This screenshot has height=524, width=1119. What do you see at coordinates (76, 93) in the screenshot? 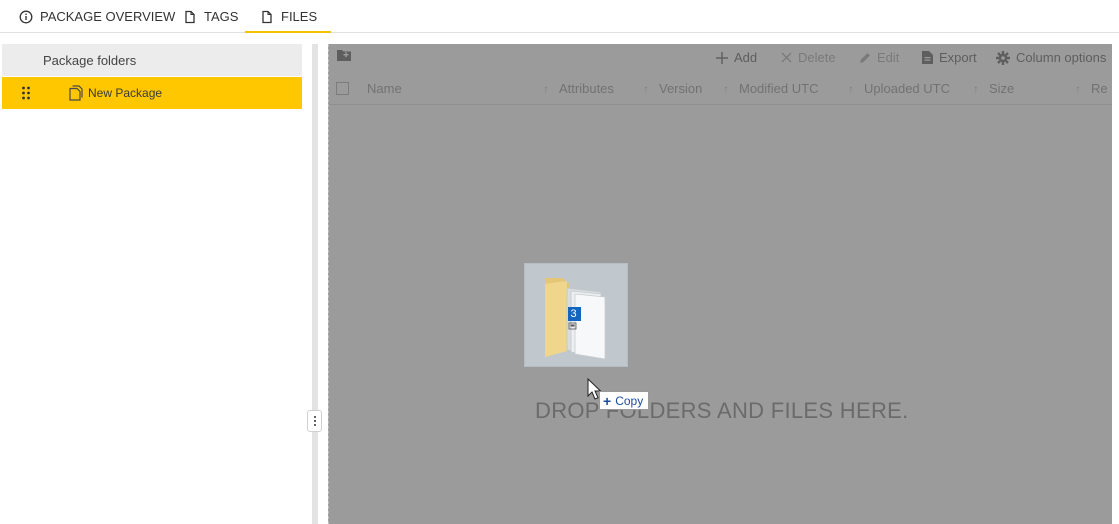
I see `package-copy-icon` at bounding box center [76, 93].